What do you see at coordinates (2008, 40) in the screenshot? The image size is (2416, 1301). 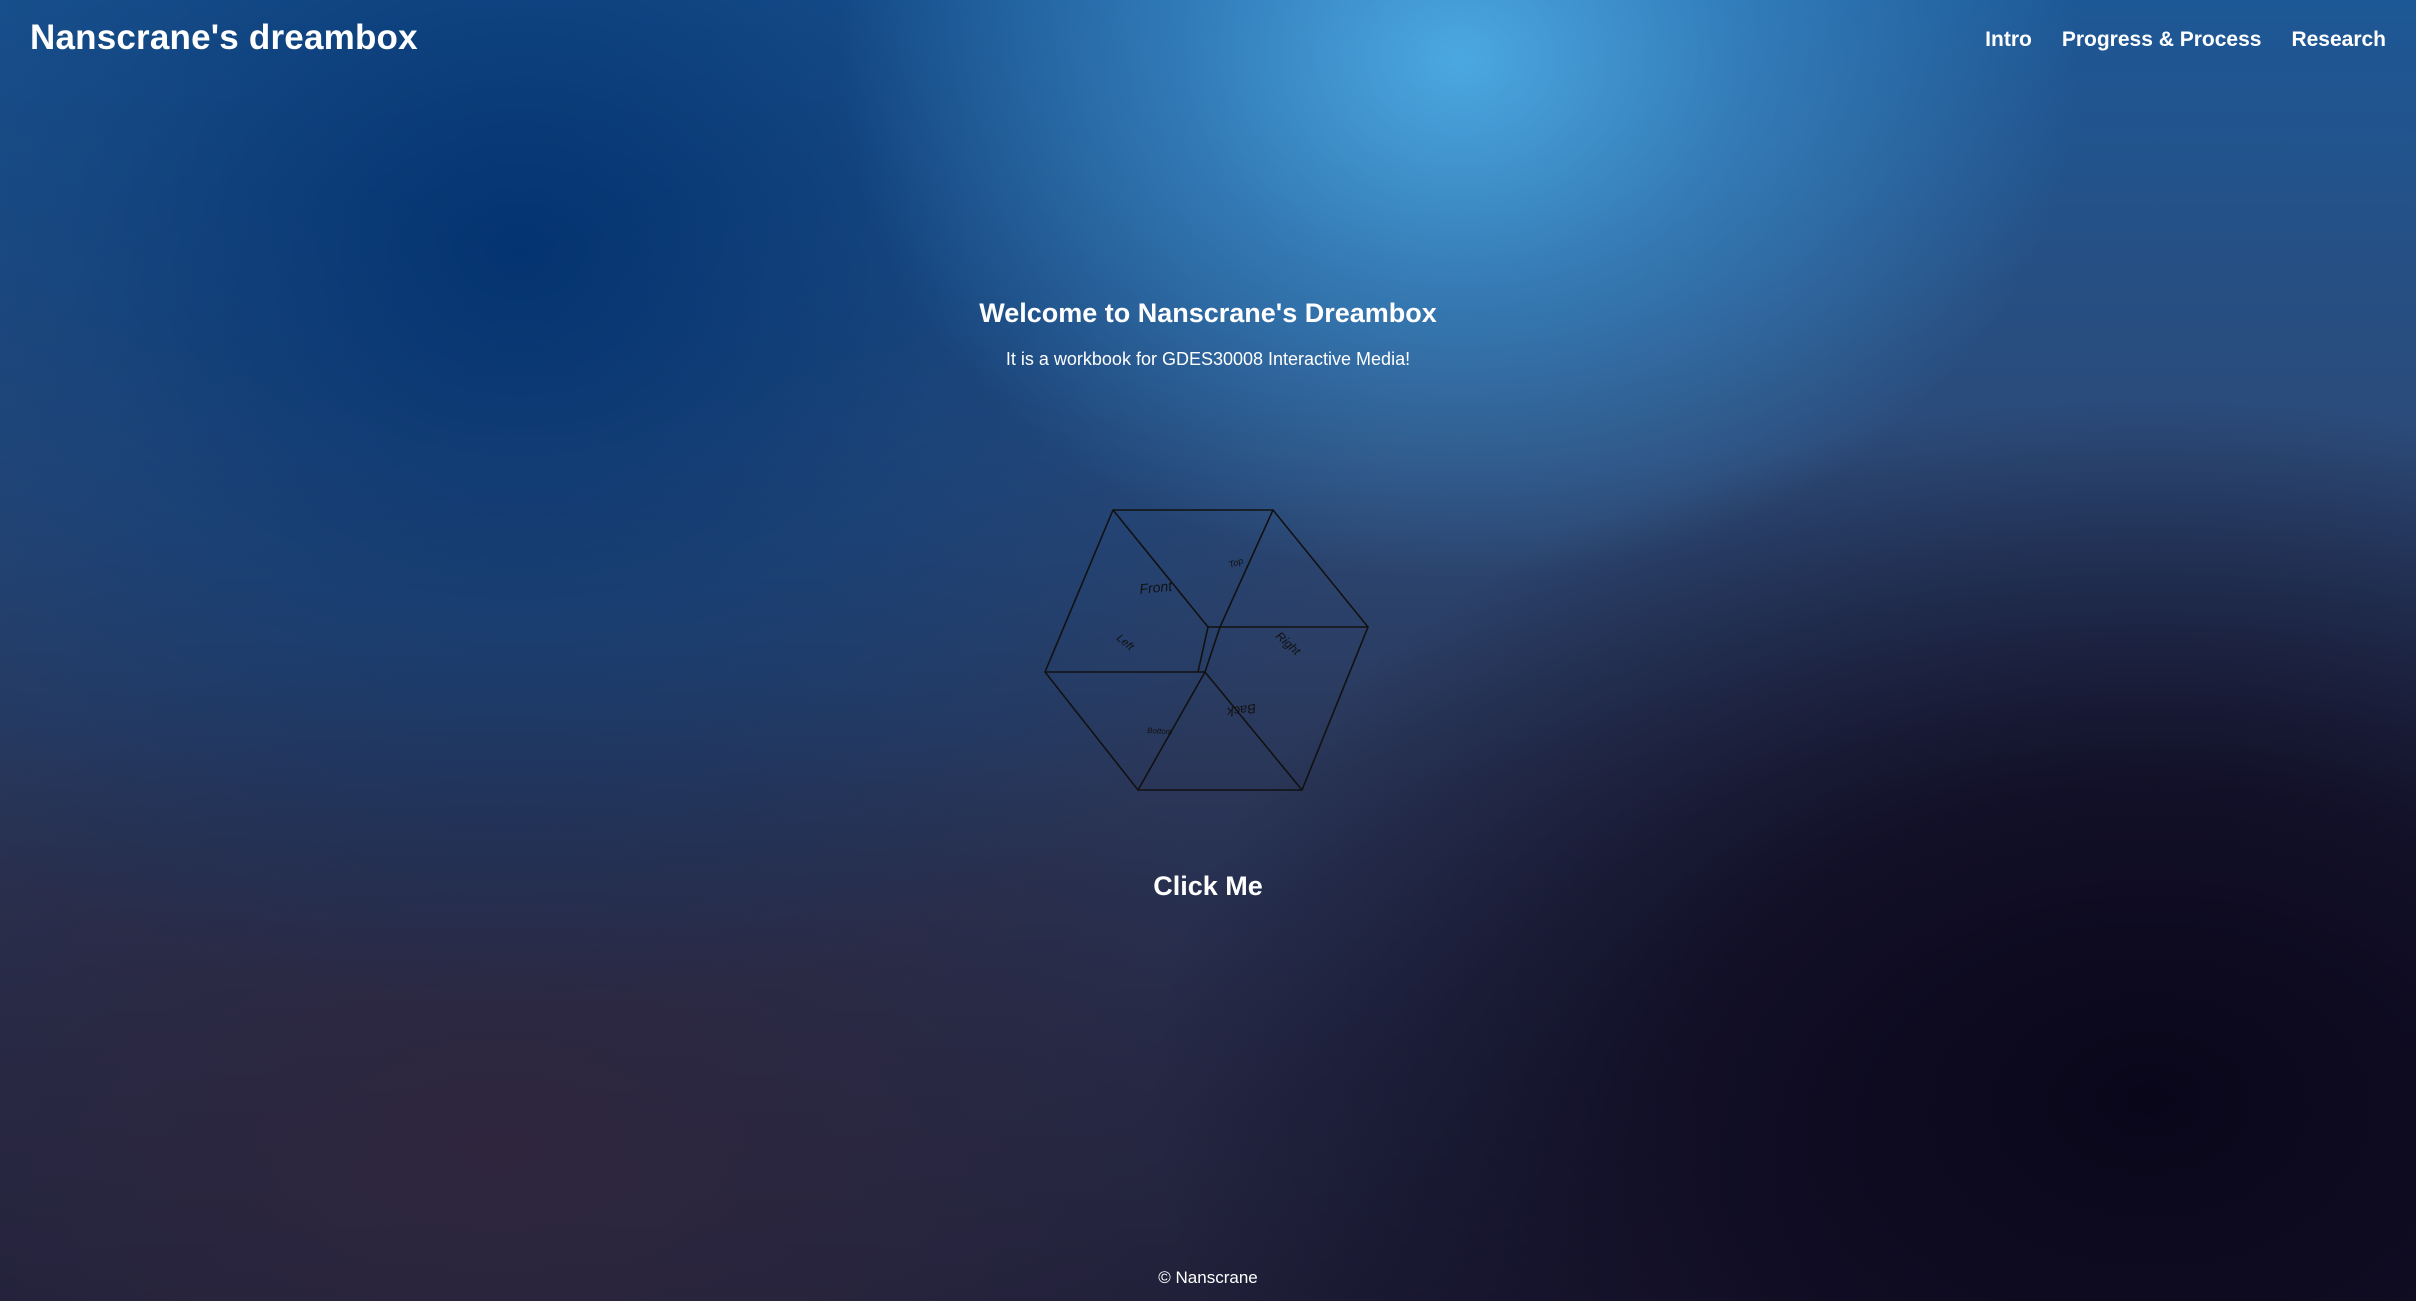 I see `nav-intro-link: Intro` at bounding box center [2008, 40].